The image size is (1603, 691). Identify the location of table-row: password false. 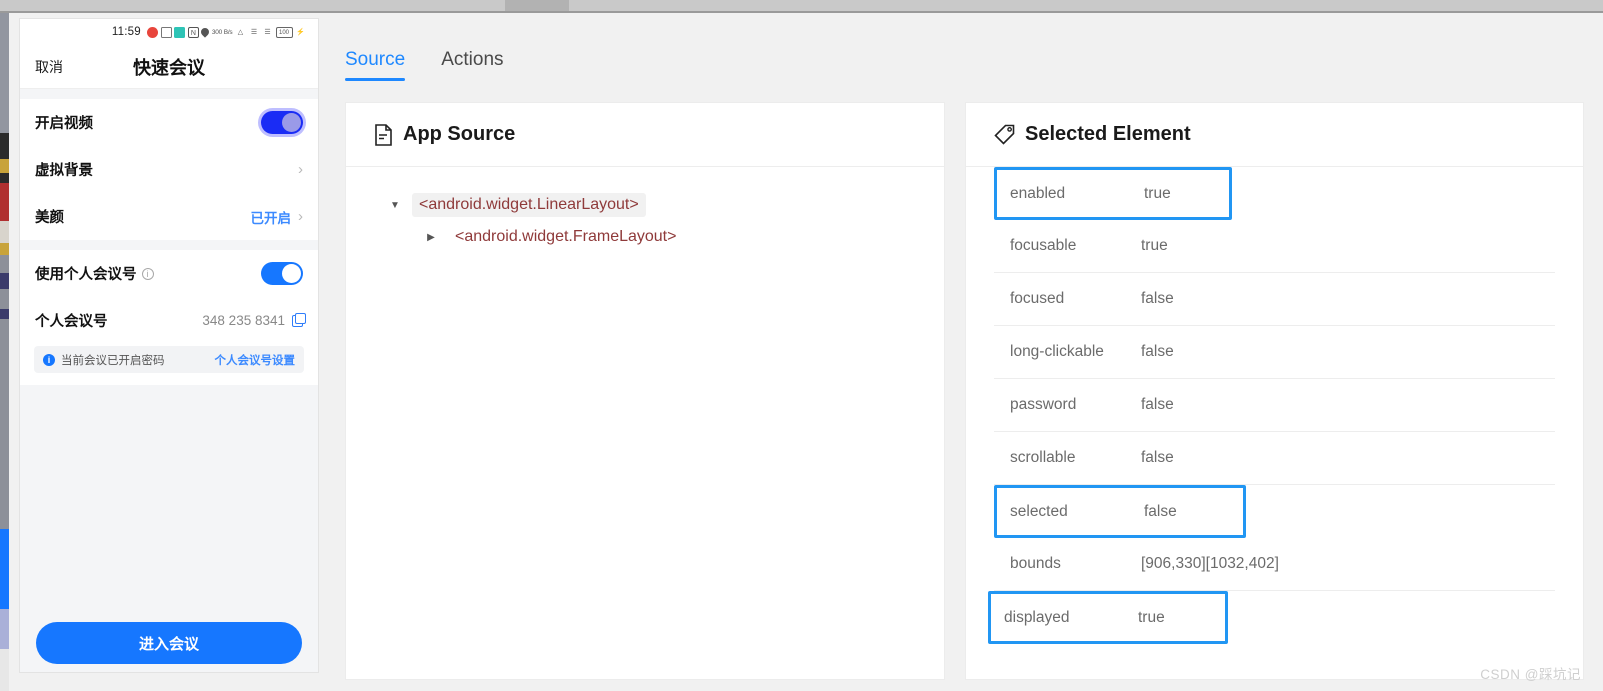
(1274, 405).